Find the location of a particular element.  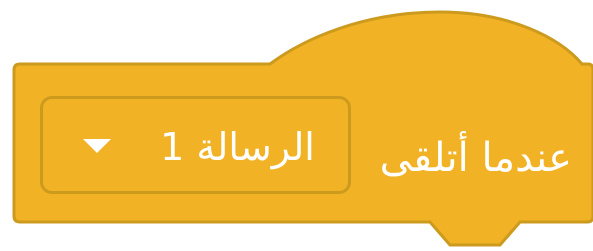

selected-message: الرسالة 1 is located at coordinates (237, 147).